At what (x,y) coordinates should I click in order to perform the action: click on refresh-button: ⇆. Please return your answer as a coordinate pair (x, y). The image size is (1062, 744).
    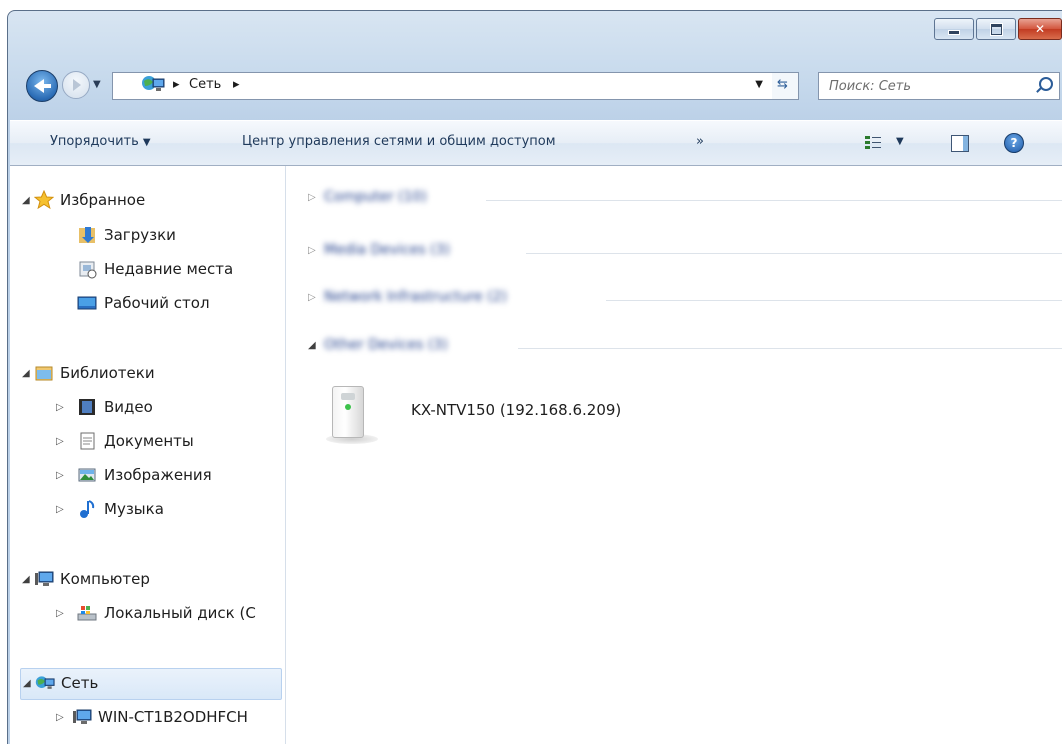
    Looking at the image, I should click on (785, 86).